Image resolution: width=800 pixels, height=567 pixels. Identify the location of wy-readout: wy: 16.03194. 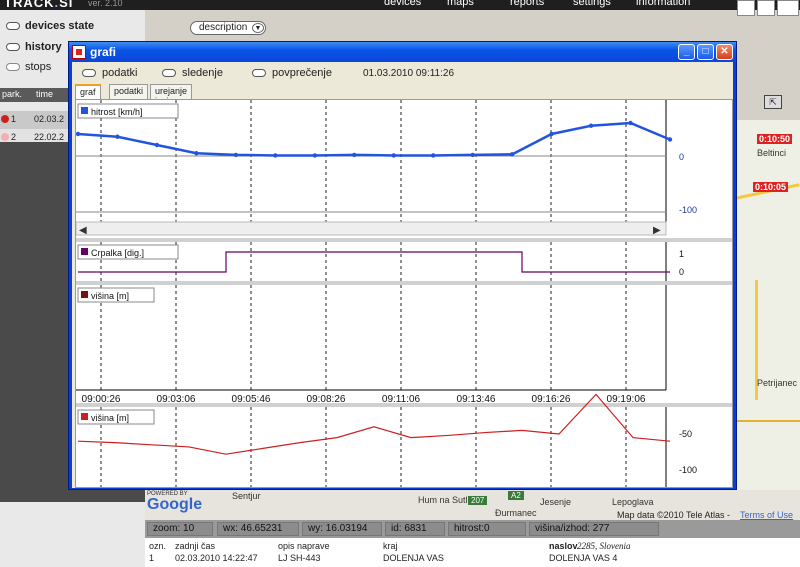
(342, 529).